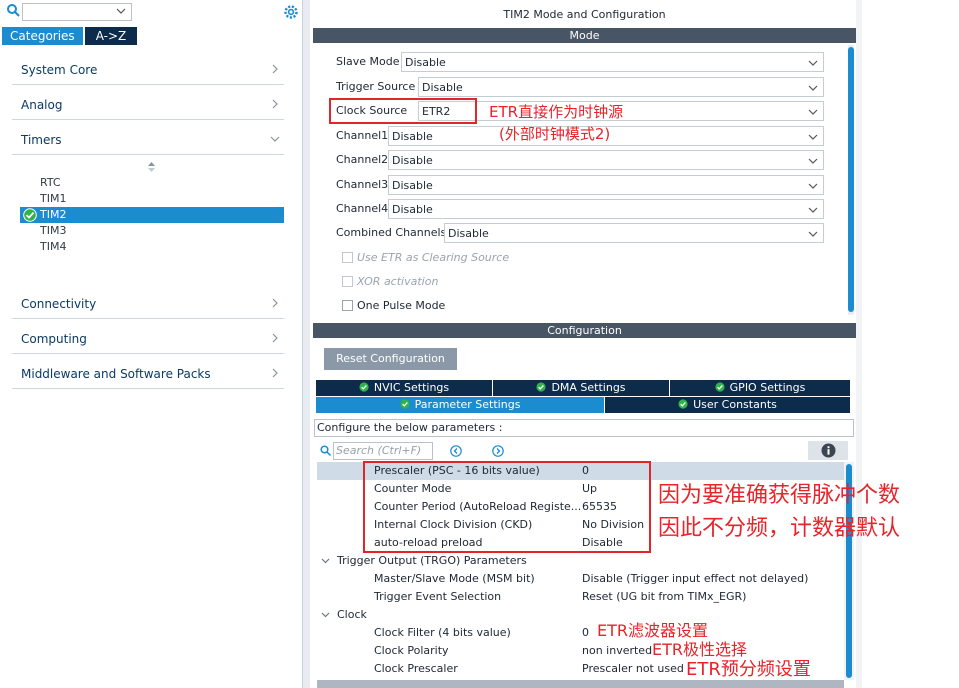  Describe the element at coordinates (584, 14) in the screenshot. I see `page-title: TIM2 Mode and Configuration` at that location.